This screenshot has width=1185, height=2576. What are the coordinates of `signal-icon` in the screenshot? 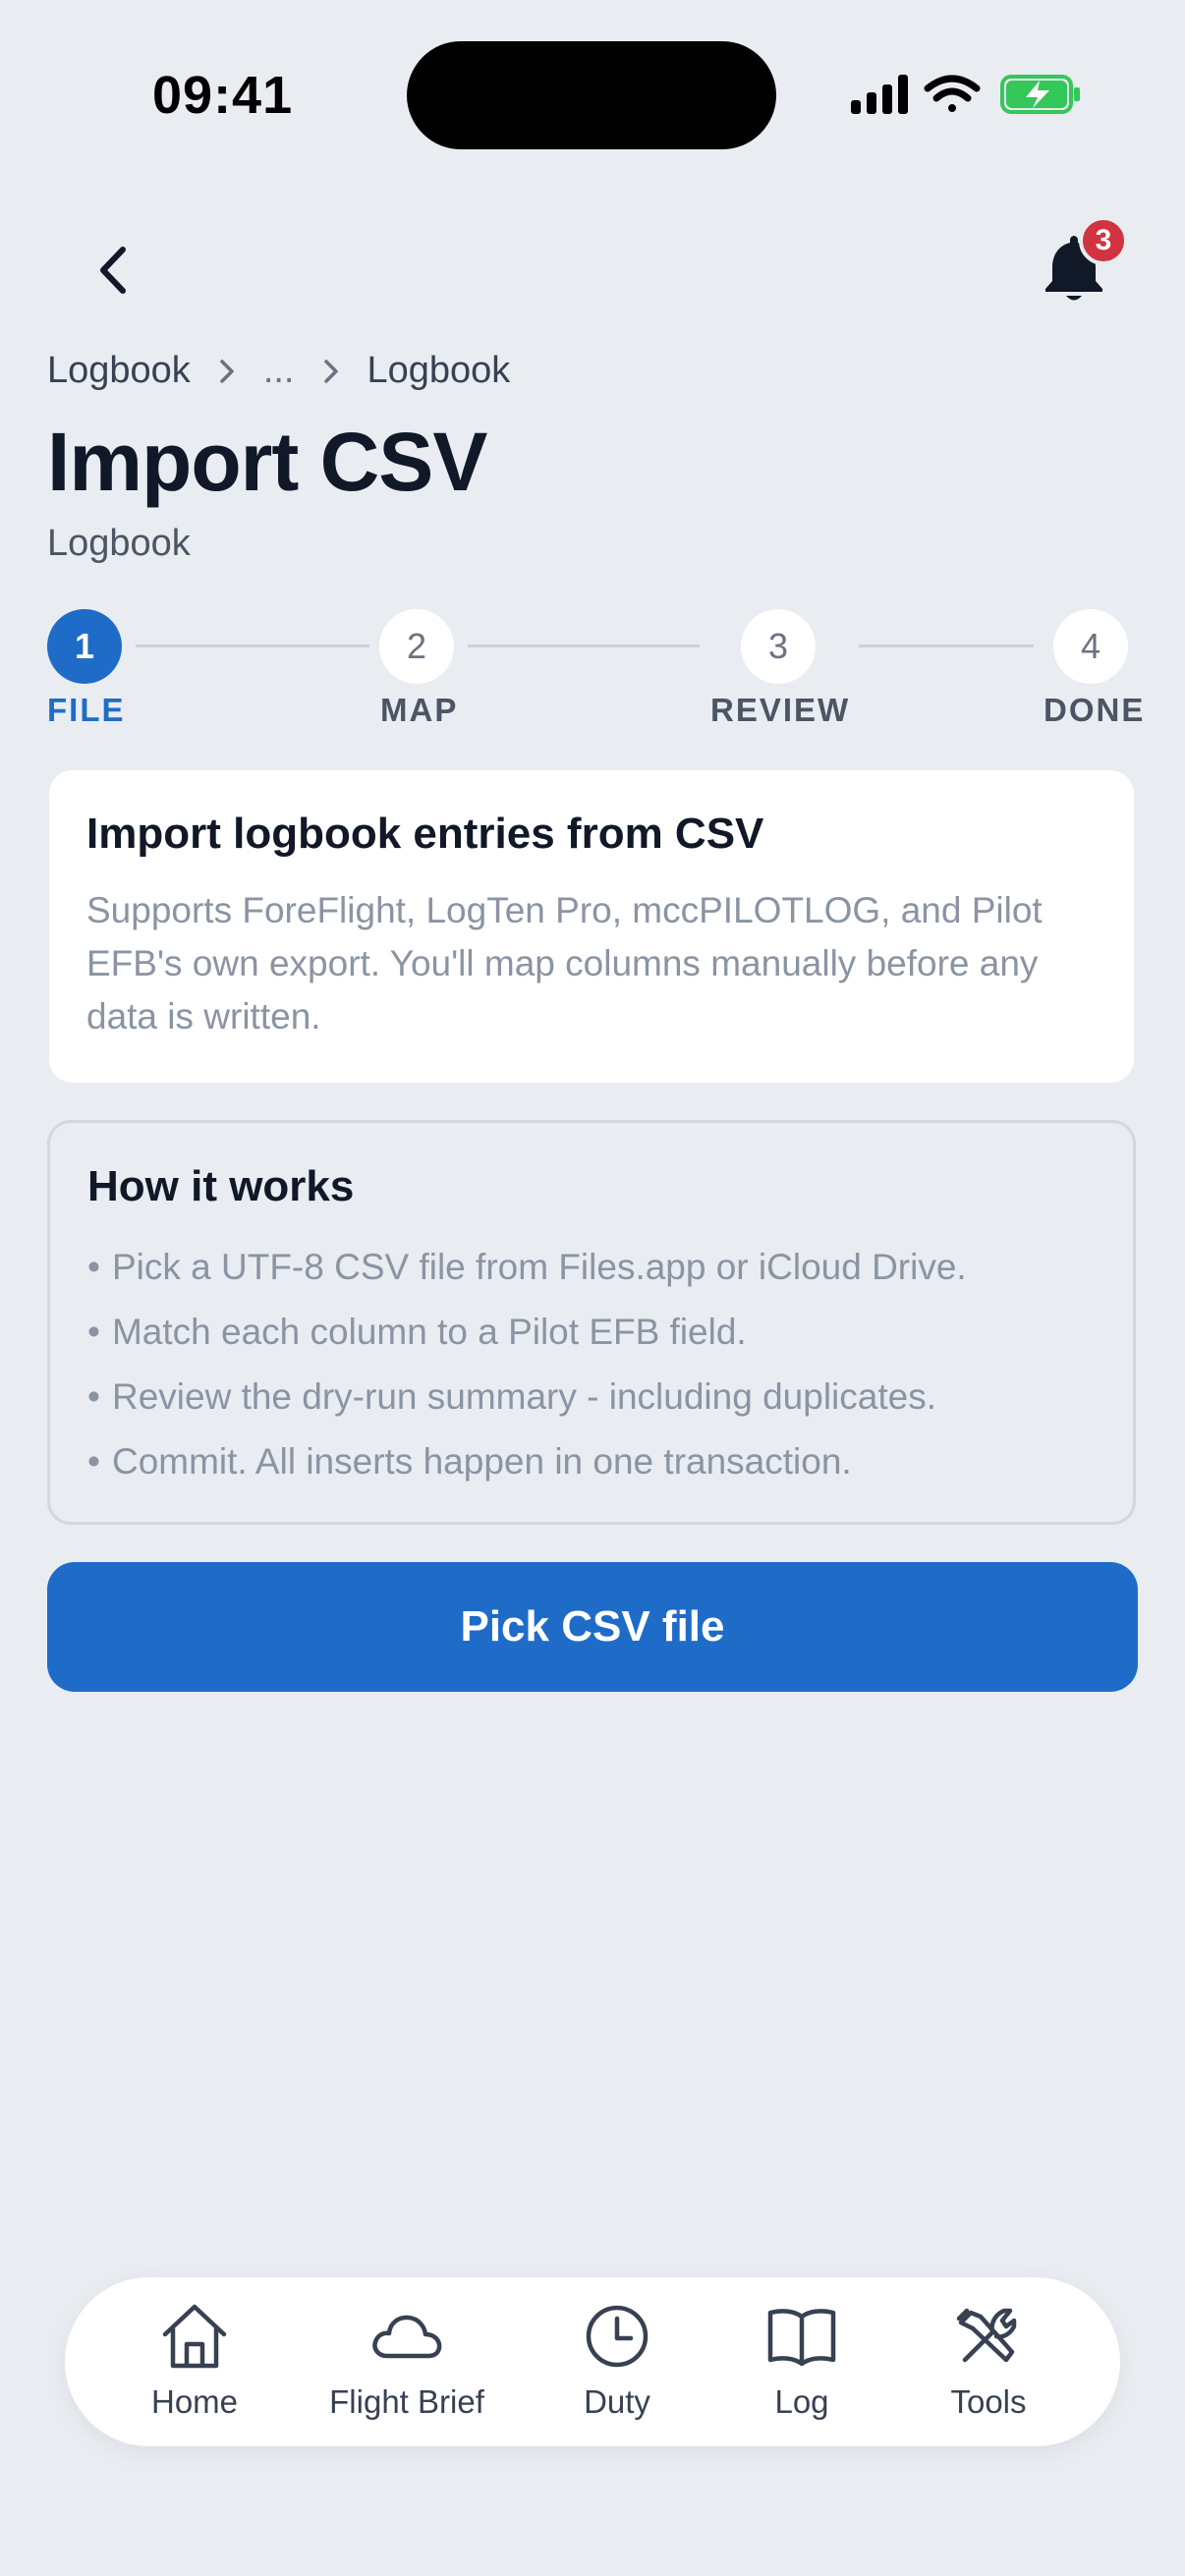 It's located at (880, 94).